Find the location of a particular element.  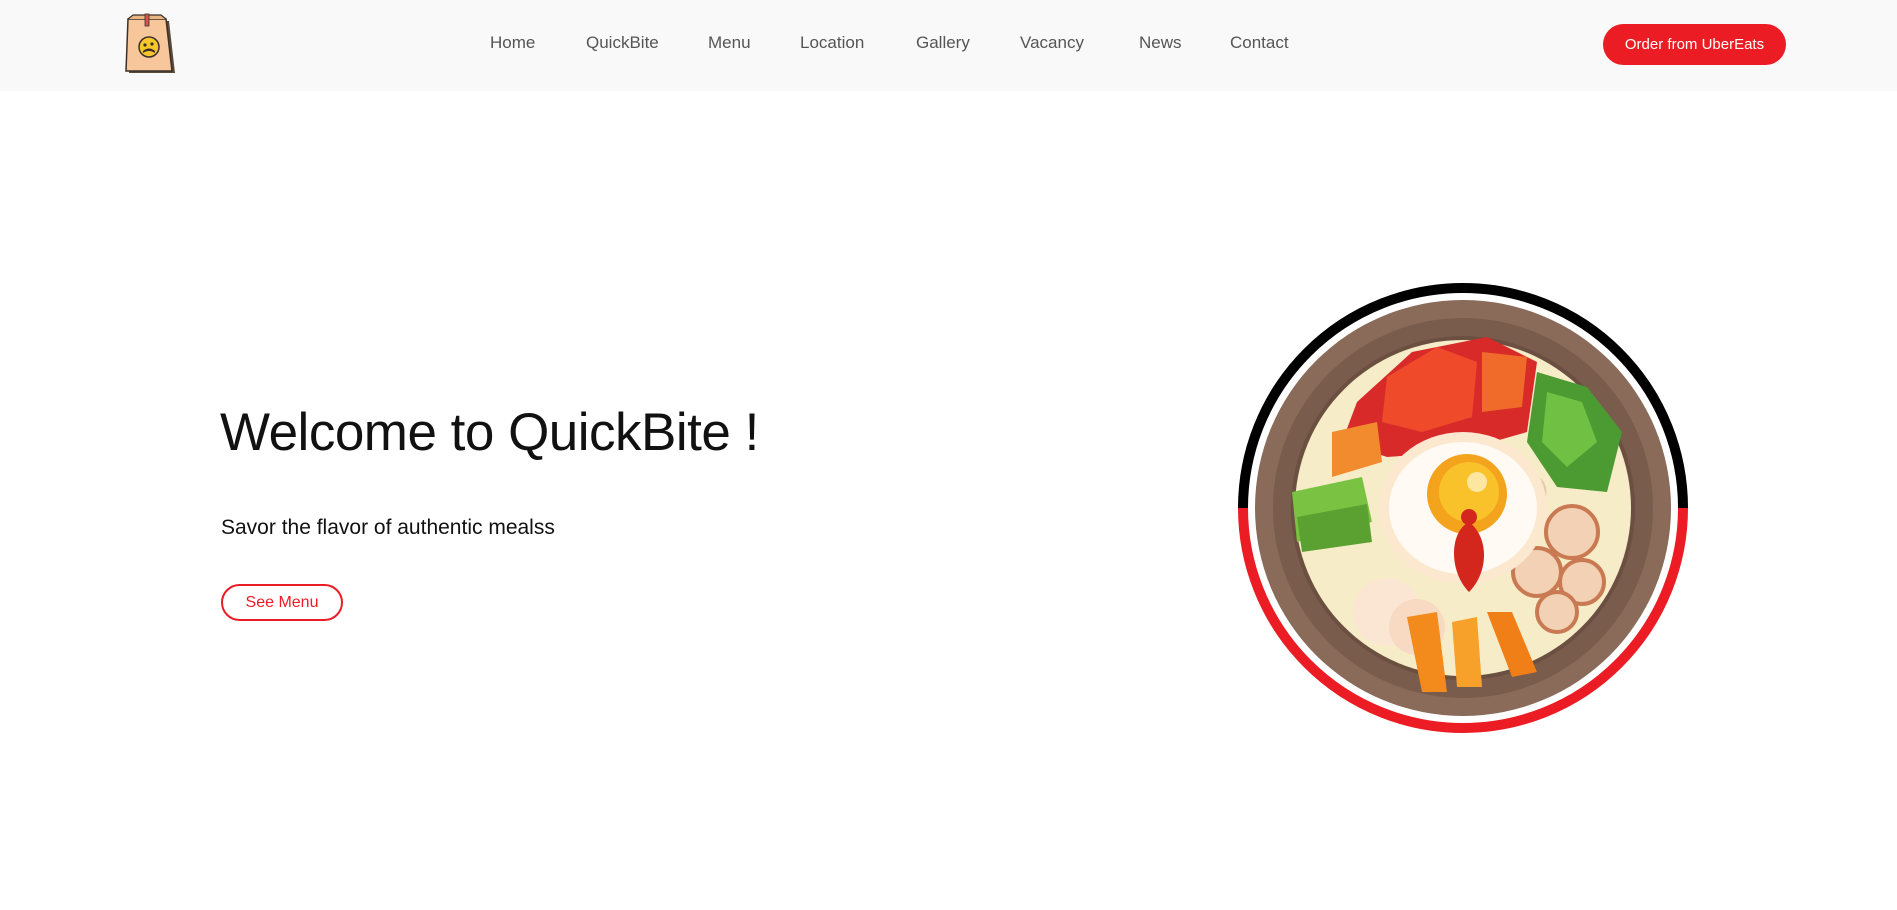

nav-link-quickbite: QuickBite is located at coordinates (622, 43).